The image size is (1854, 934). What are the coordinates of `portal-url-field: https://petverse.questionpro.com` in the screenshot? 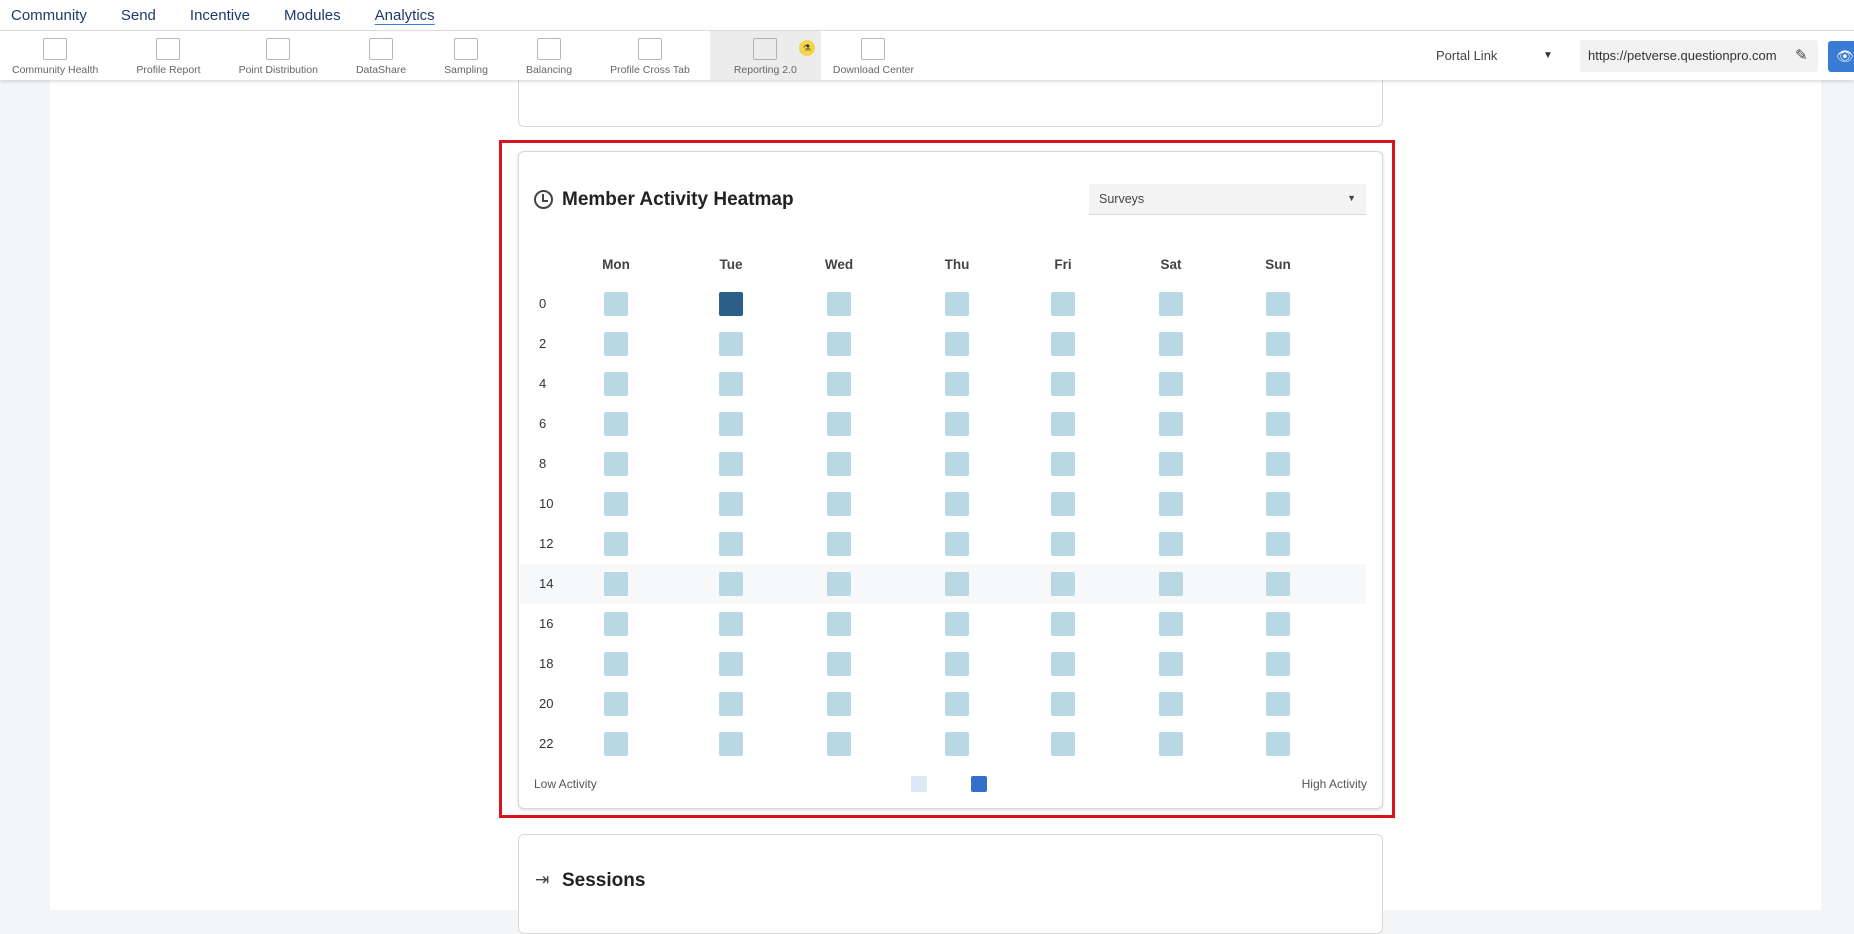 It's located at (1699, 56).